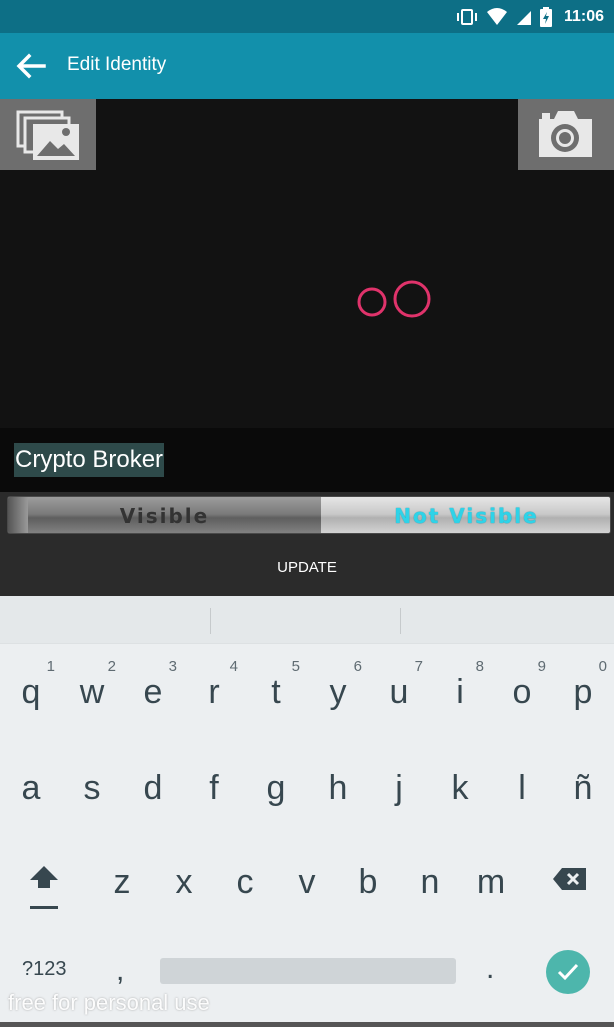 Image resolution: width=614 pixels, height=1027 pixels. Describe the element at coordinates (276, 684) in the screenshot. I see `key-t: t5` at that location.